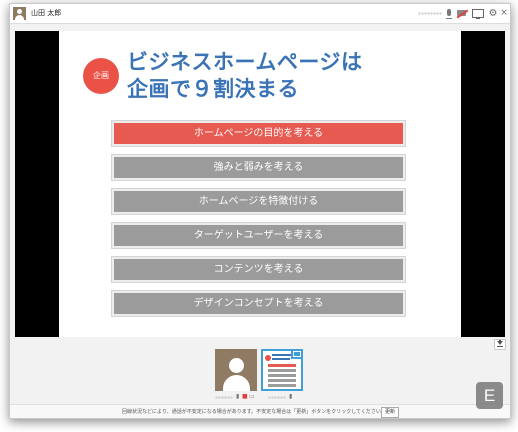  Describe the element at coordinates (252, 396) in the screenshot. I see `screen-share-icon: ▭` at that location.